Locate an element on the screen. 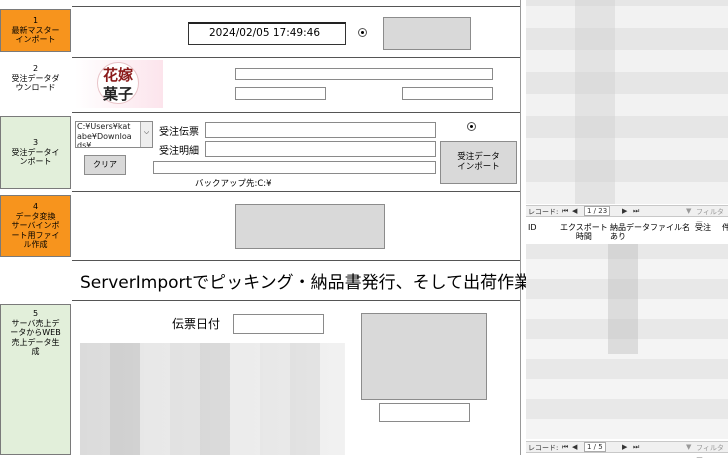 The width and height of the screenshot is (728, 463). master-import-button is located at coordinates (427, 33).